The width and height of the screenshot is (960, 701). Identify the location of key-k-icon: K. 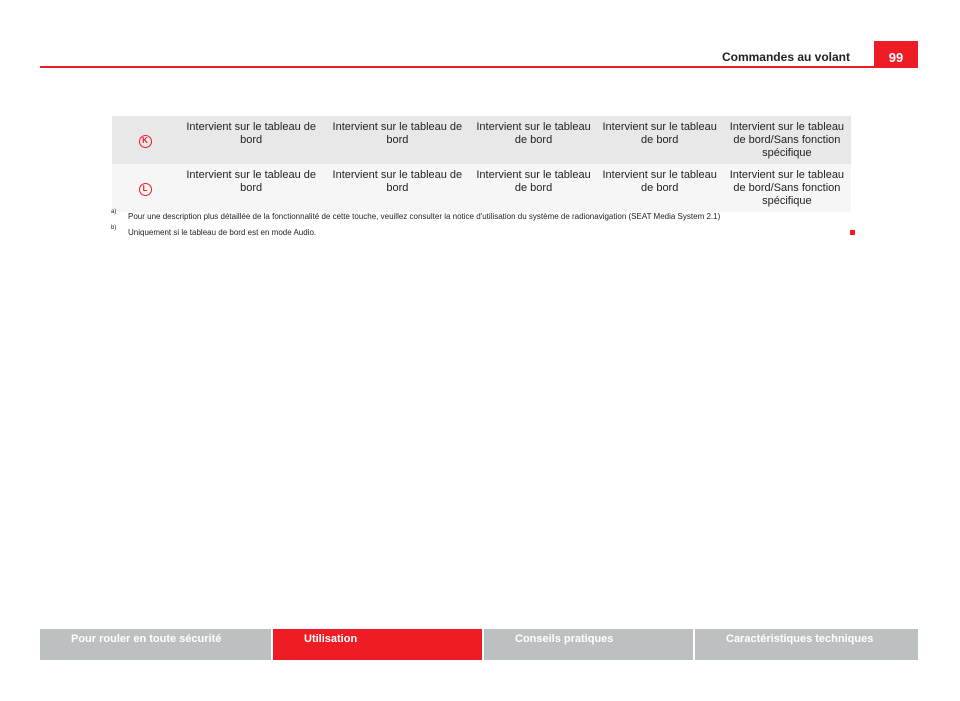
(145, 141).